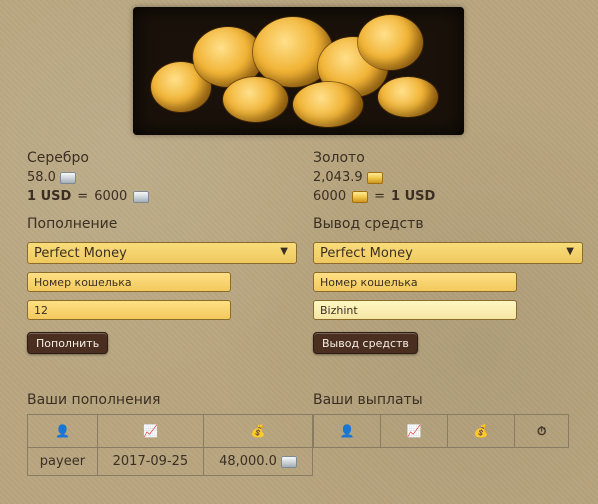 This screenshot has width=598, height=504. I want to click on payment-system-selected: Perfect Money, so click(80, 253).